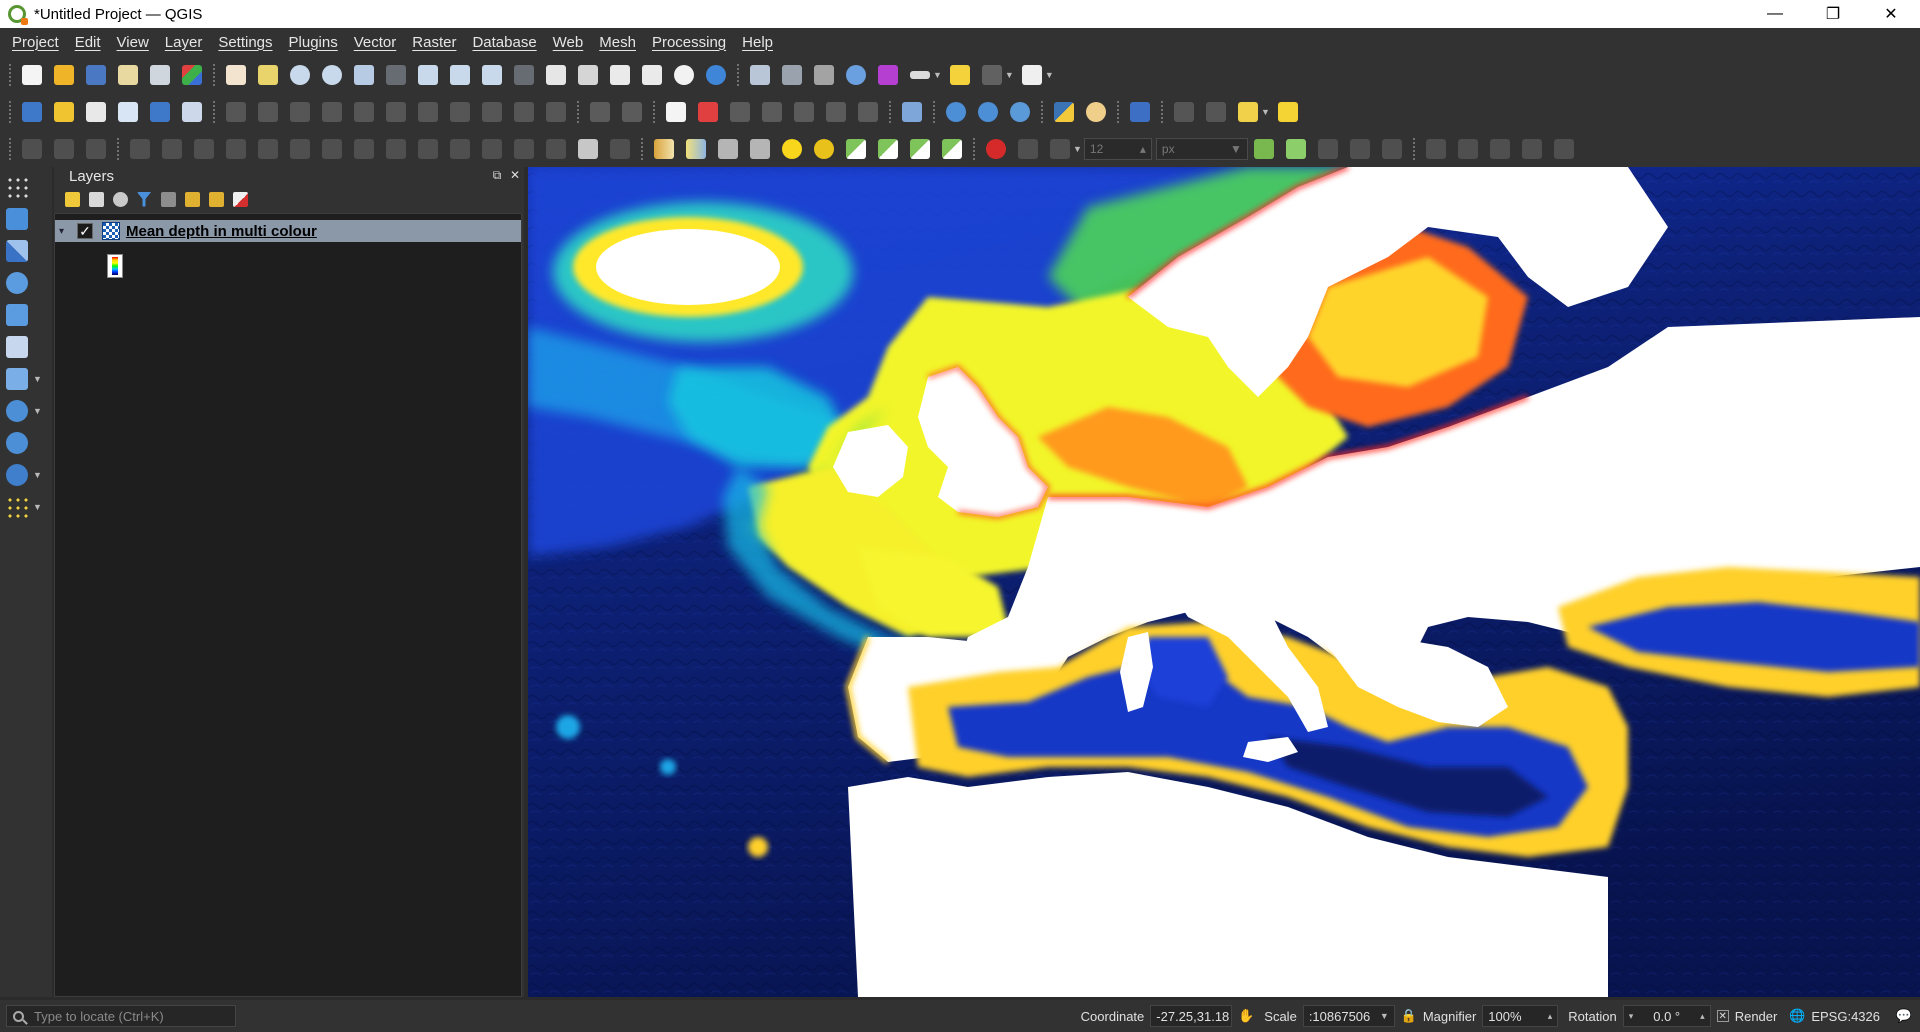  Describe the element at coordinates (1184, 112) in the screenshot. I see `select-features-button` at that location.